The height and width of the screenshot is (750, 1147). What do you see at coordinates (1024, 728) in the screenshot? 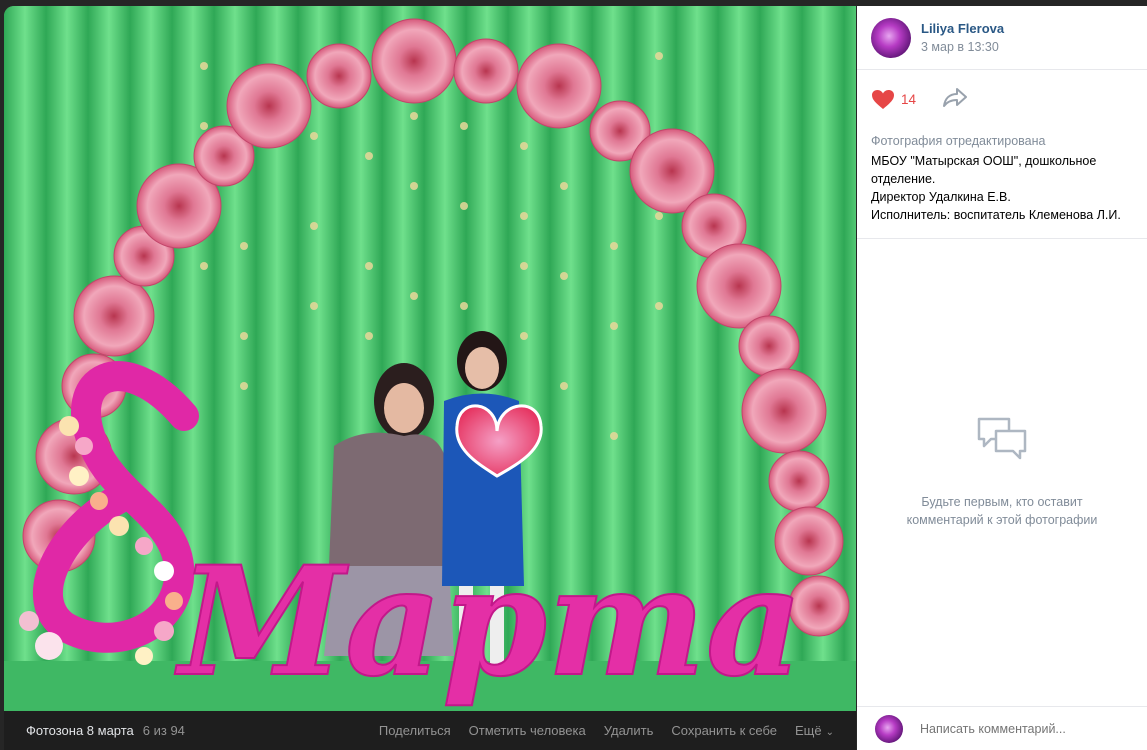
I see `comment-input` at bounding box center [1024, 728].